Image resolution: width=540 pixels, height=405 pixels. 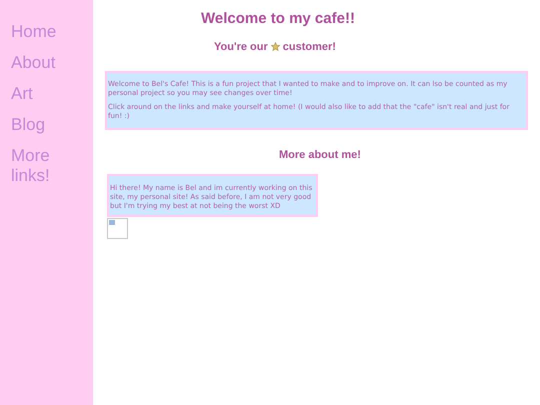 What do you see at coordinates (41, 94) in the screenshot?
I see `nav-link: Art` at bounding box center [41, 94].